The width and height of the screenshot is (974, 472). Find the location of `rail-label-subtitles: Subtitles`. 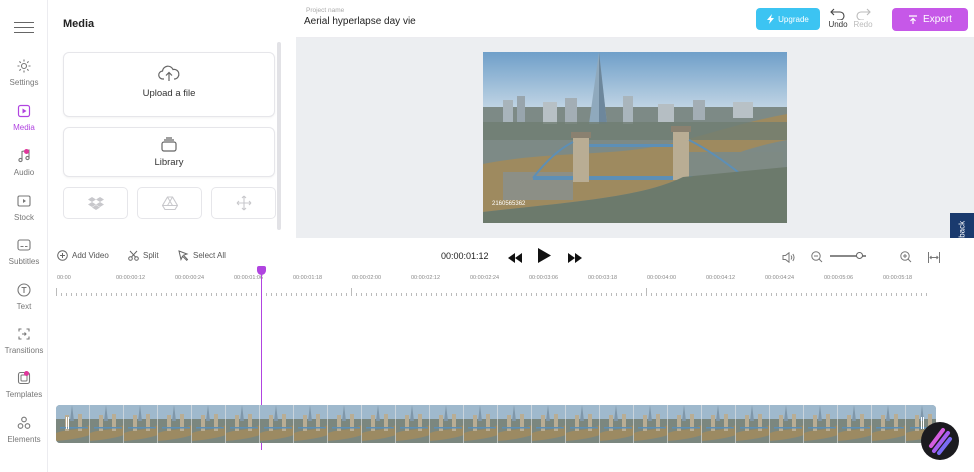

rail-label-subtitles: Subtitles is located at coordinates (24, 261).